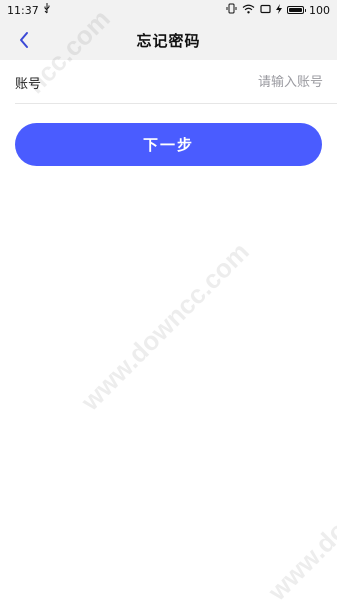 This screenshot has width=337, height=600. What do you see at coordinates (23, 10) in the screenshot?
I see `status-time: 11:37` at bounding box center [23, 10].